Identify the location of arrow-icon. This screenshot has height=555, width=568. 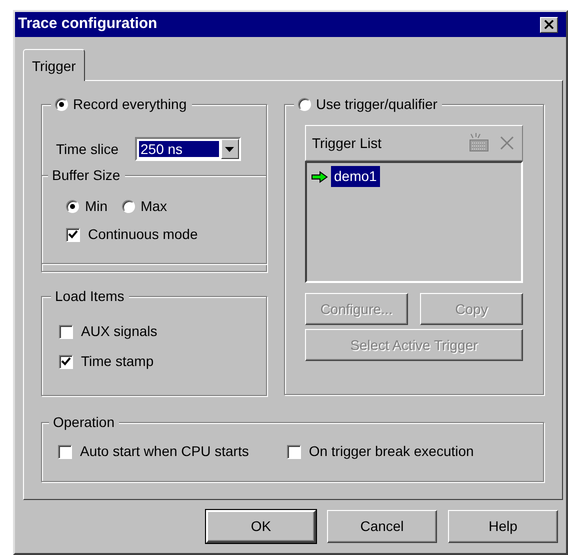
(320, 176).